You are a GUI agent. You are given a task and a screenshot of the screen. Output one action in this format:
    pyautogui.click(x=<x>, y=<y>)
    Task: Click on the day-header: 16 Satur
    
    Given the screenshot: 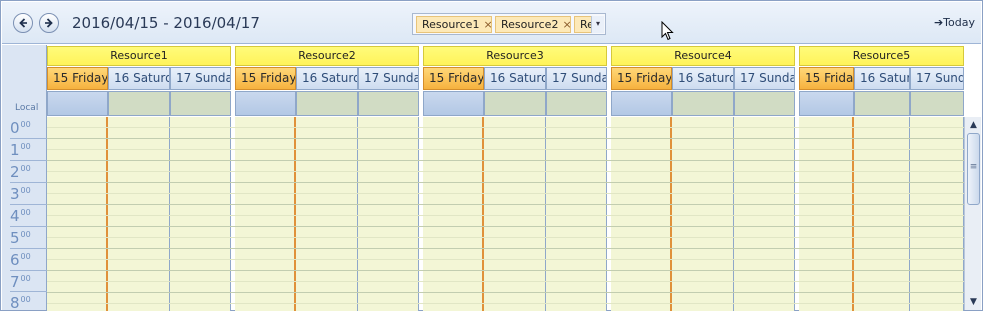 What is the action you would take?
    pyautogui.click(x=882, y=78)
    